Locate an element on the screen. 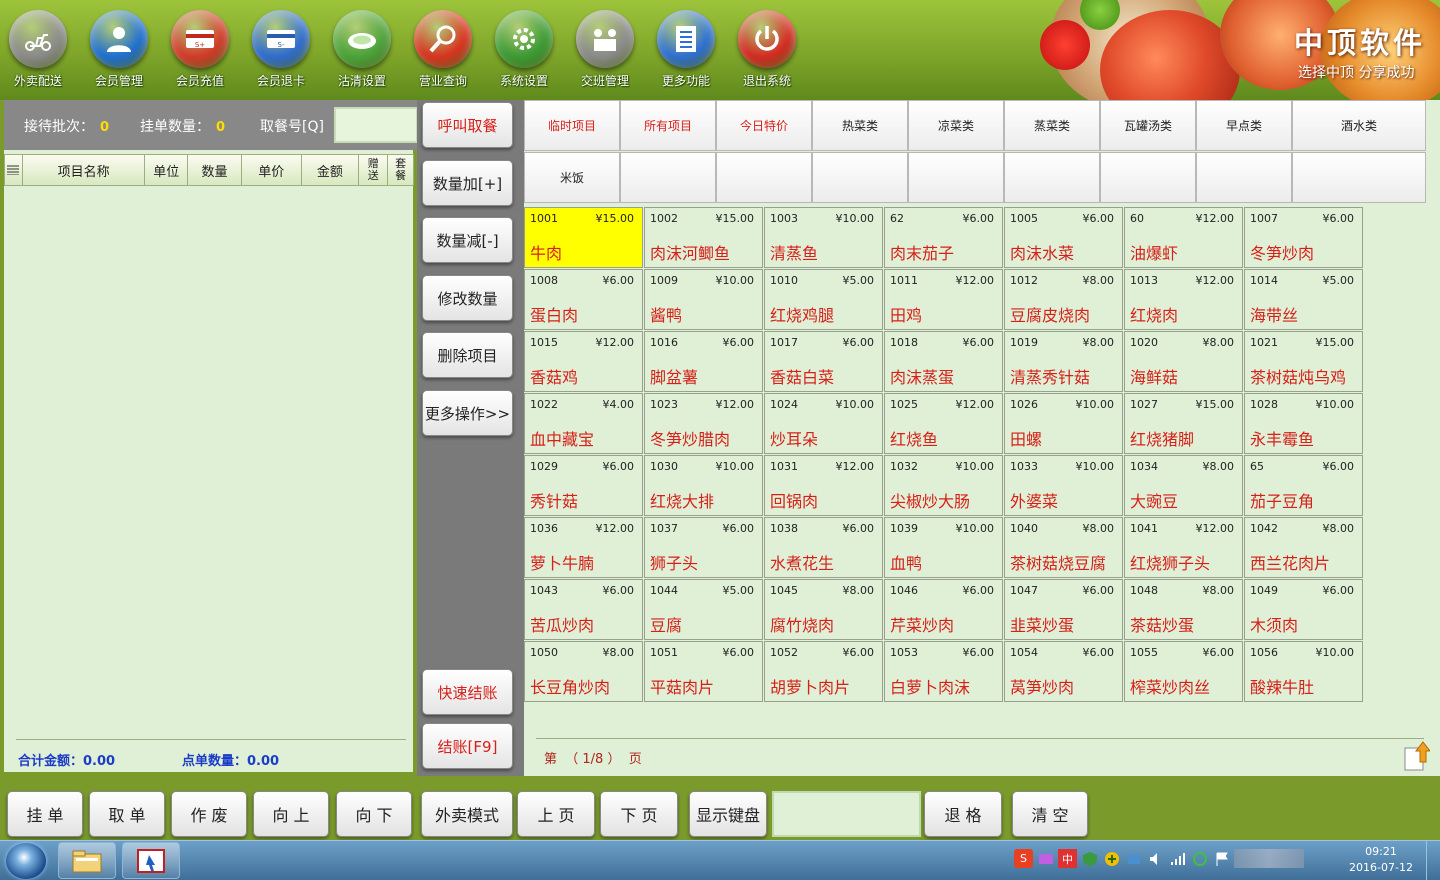 This screenshot has width=1440, height=880. network-shield-icon is located at coordinates (1133, 858).